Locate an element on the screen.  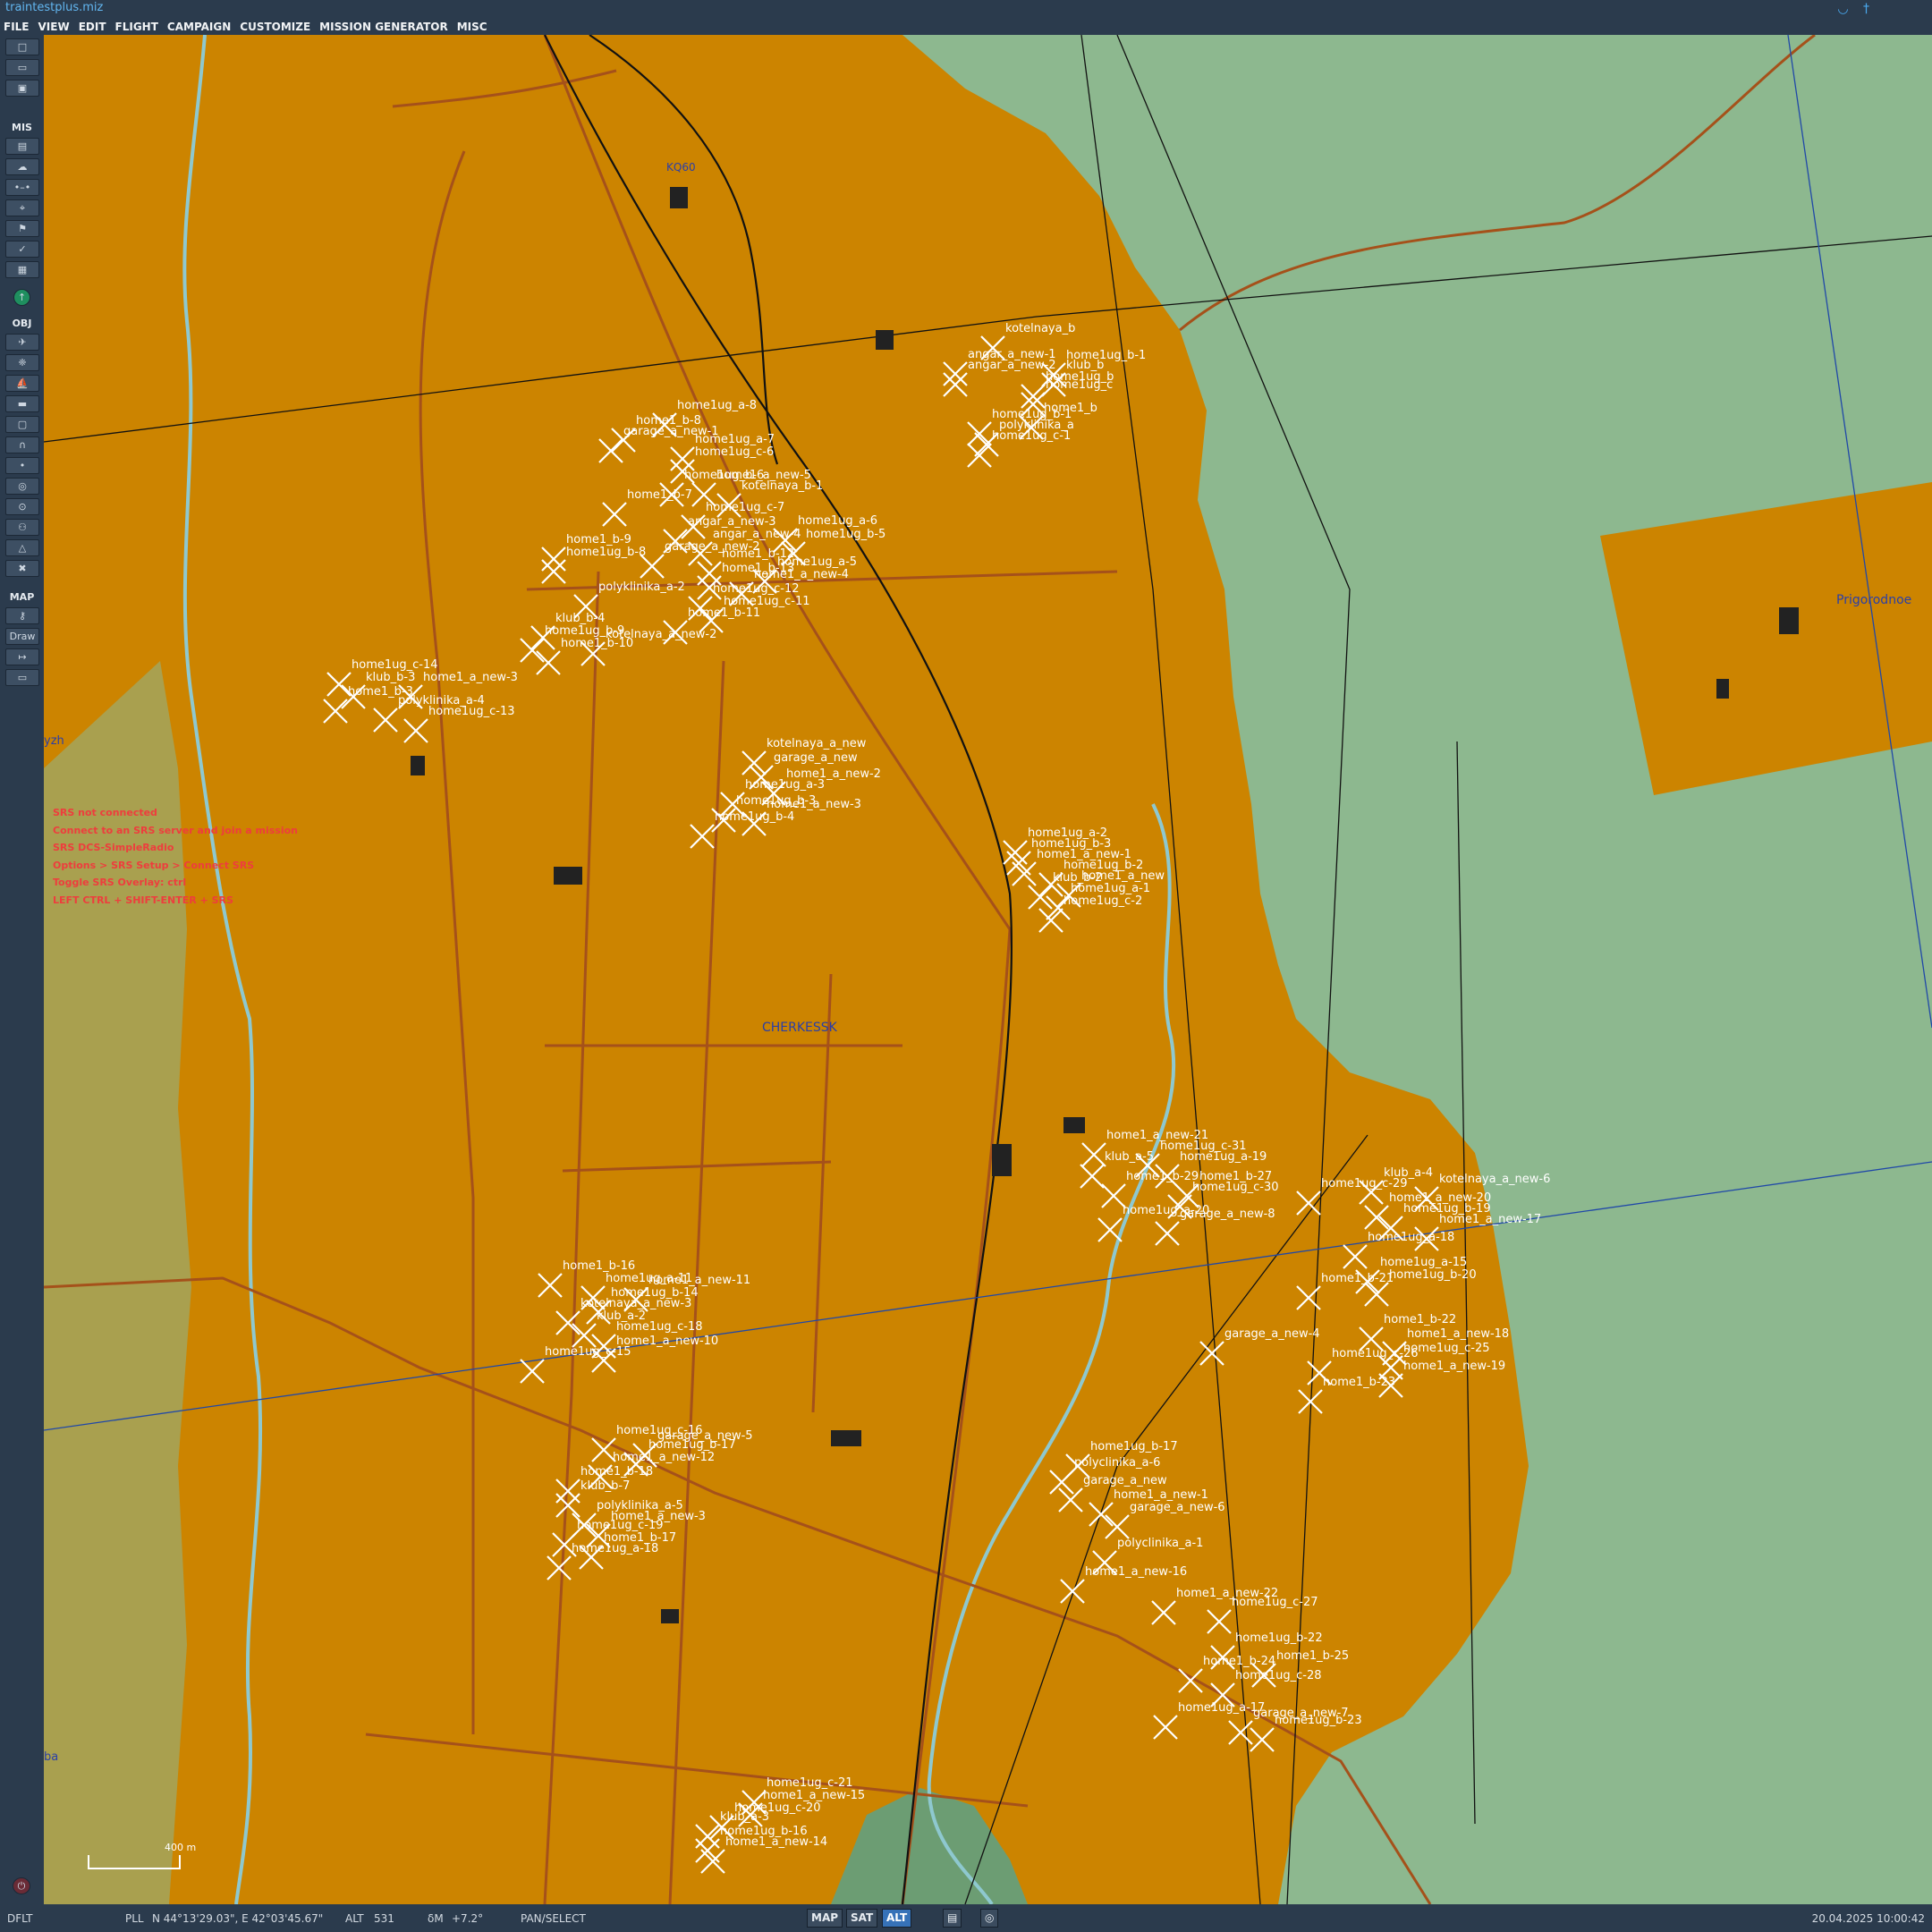
unit-label: klub_b-7 is located at coordinates (605, 1486).